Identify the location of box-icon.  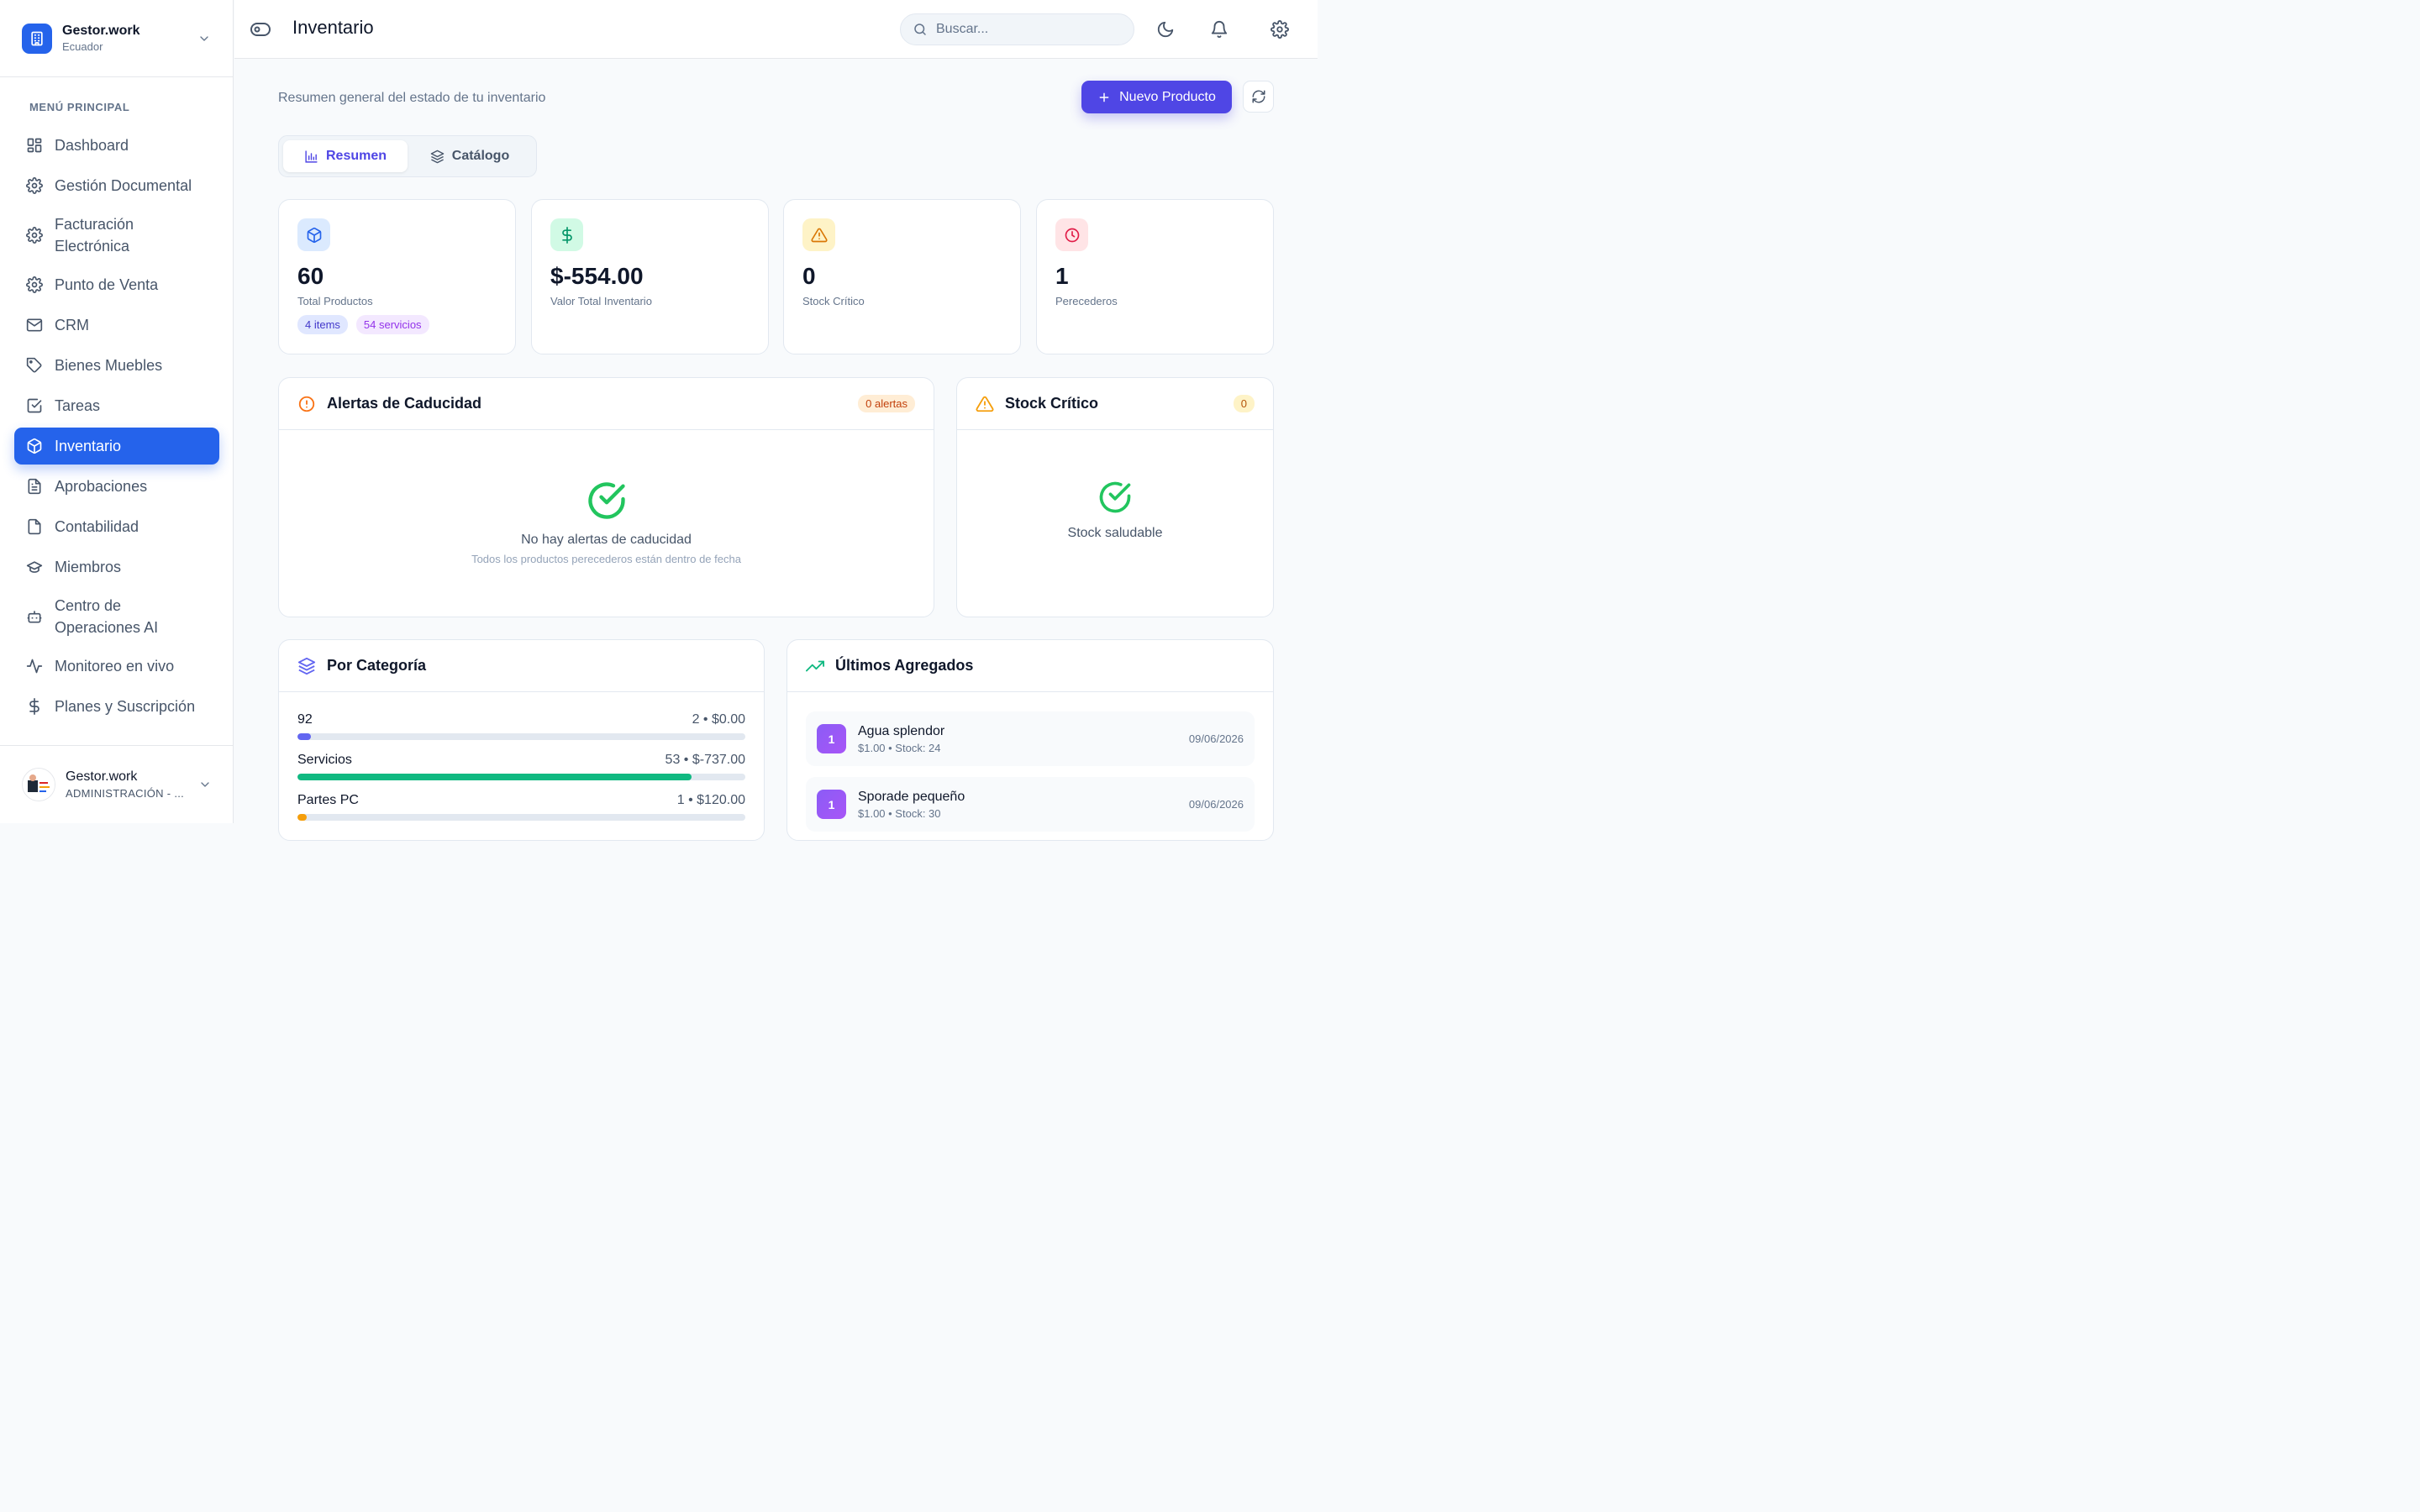
(34, 446).